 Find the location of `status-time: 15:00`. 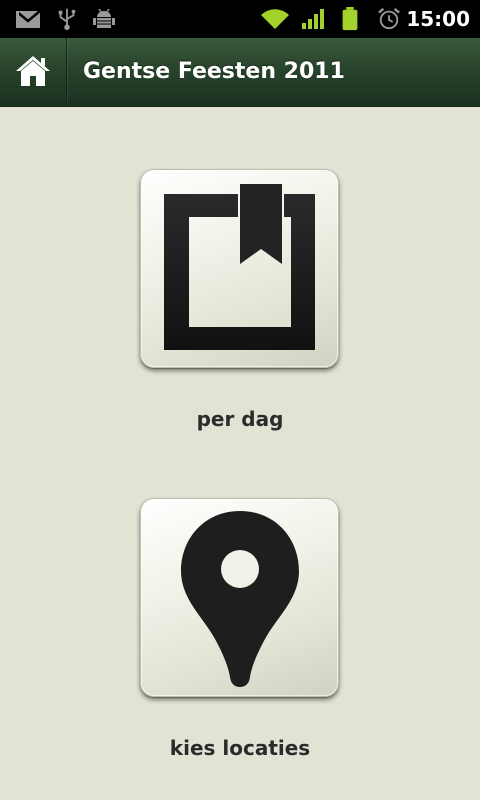

status-time: 15:00 is located at coordinates (438, 19).